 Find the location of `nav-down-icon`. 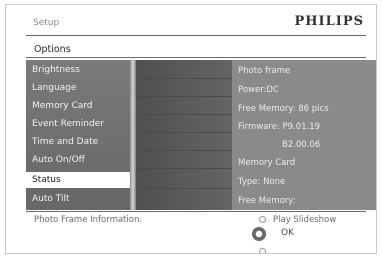

nav-down-icon is located at coordinates (262, 250).